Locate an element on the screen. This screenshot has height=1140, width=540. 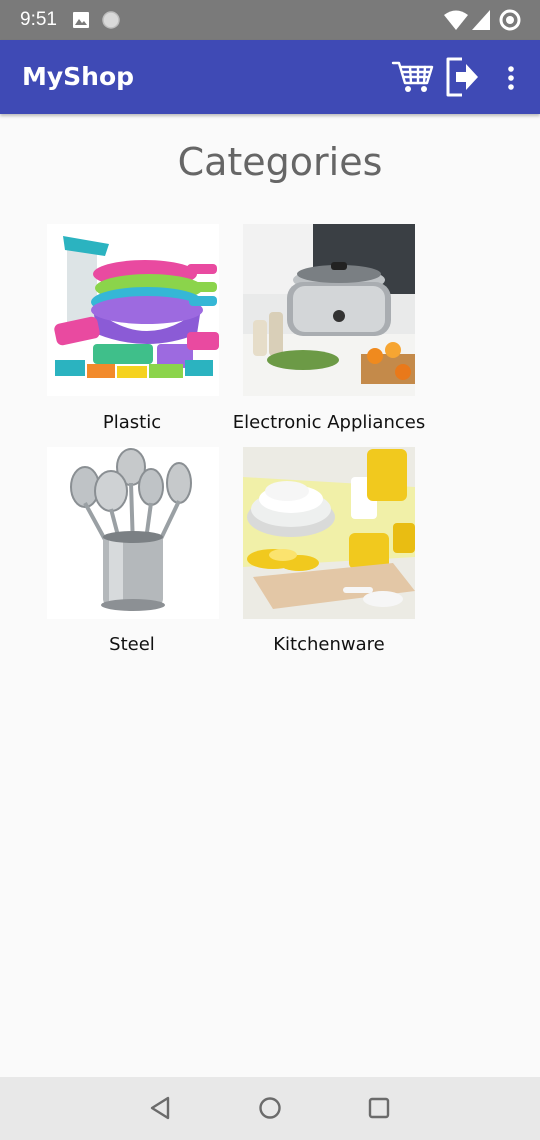
cart-icon is located at coordinates (413, 76).